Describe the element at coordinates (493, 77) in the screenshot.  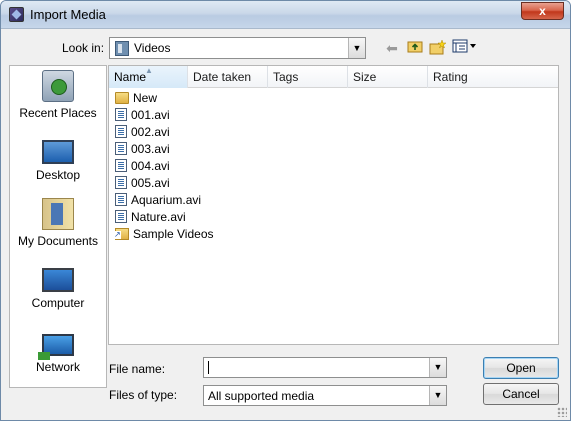
I see `column-rating: Rating` at that location.